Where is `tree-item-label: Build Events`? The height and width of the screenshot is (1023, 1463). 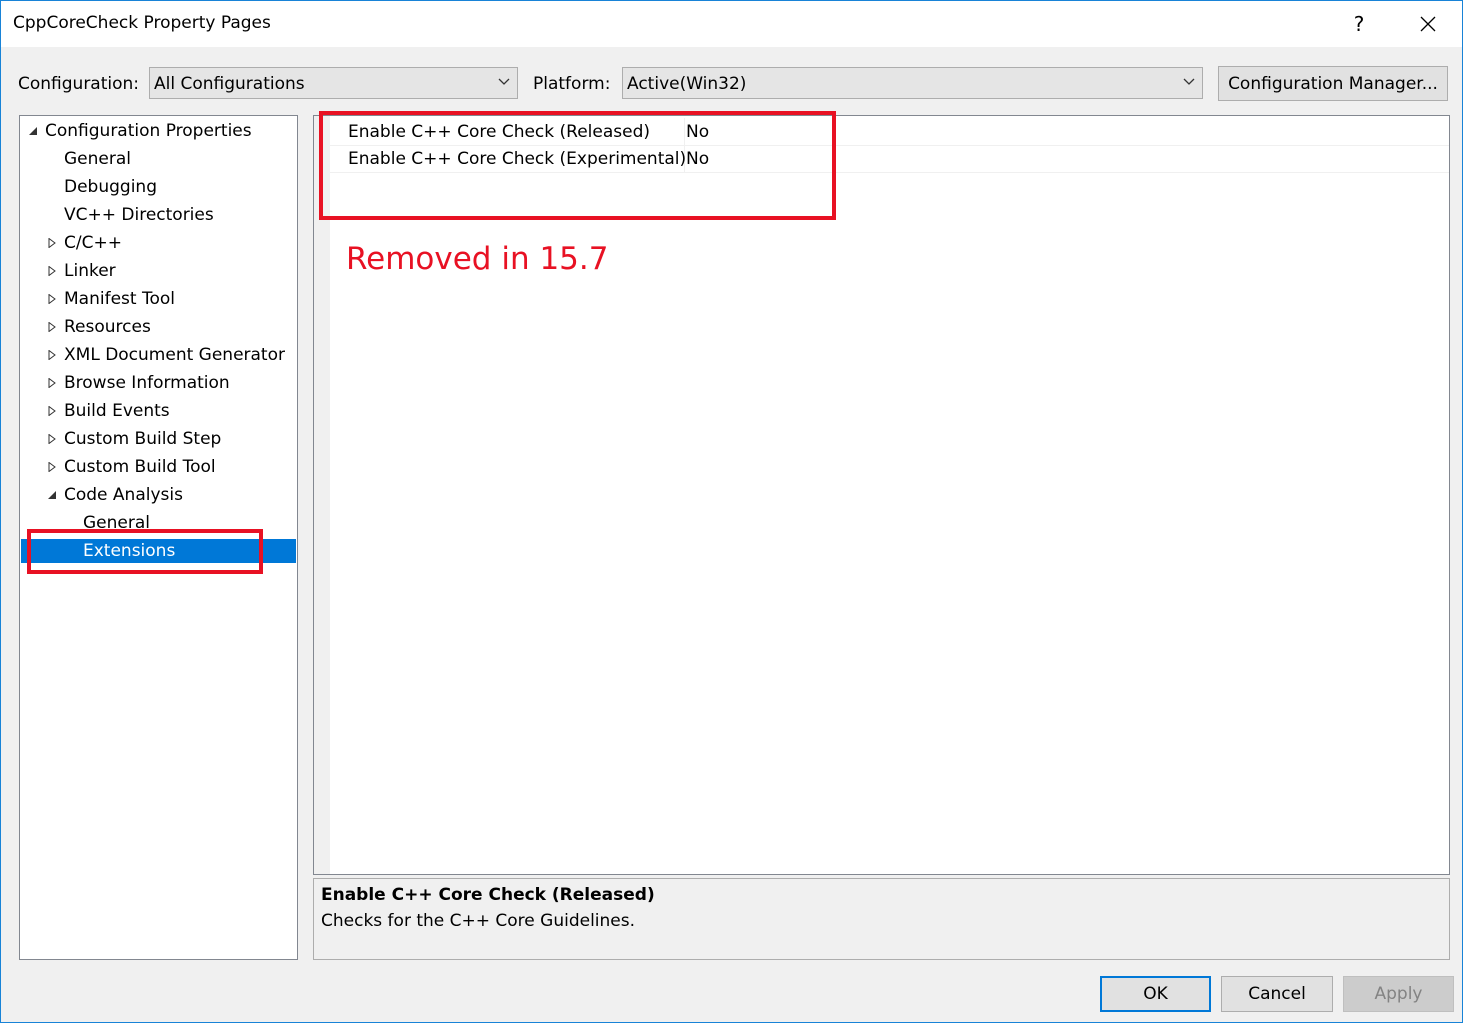
tree-item-label: Build Events is located at coordinates (117, 411).